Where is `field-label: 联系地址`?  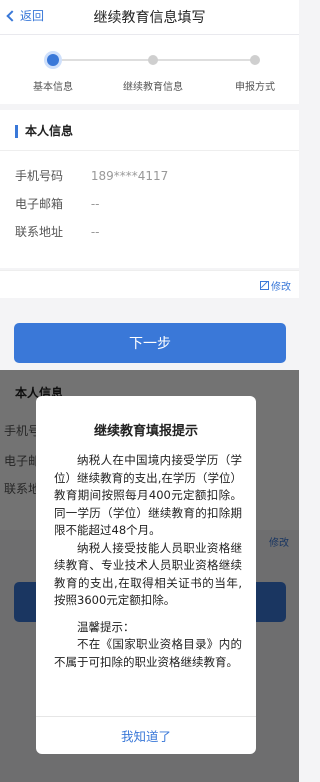
field-label: 联系地址 is located at coordinates (39, 232).